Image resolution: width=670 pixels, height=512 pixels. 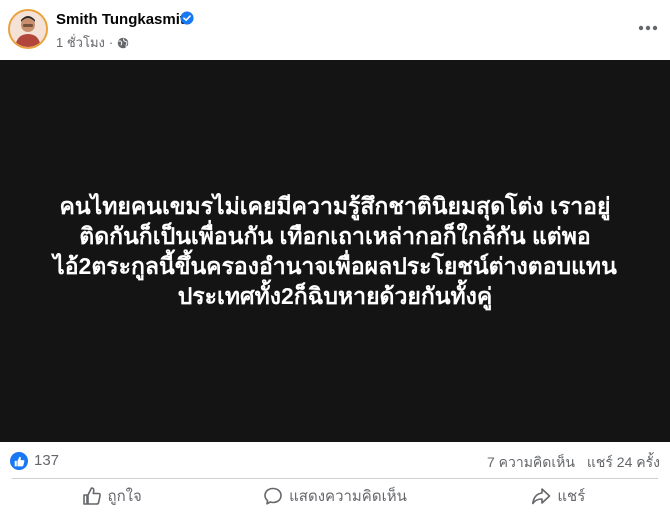 What do you see at coordinates (80, 42) in the screenshot?
I see `post-timestamp: 1 ชั่วโมง` at bounding box center [80, 42].